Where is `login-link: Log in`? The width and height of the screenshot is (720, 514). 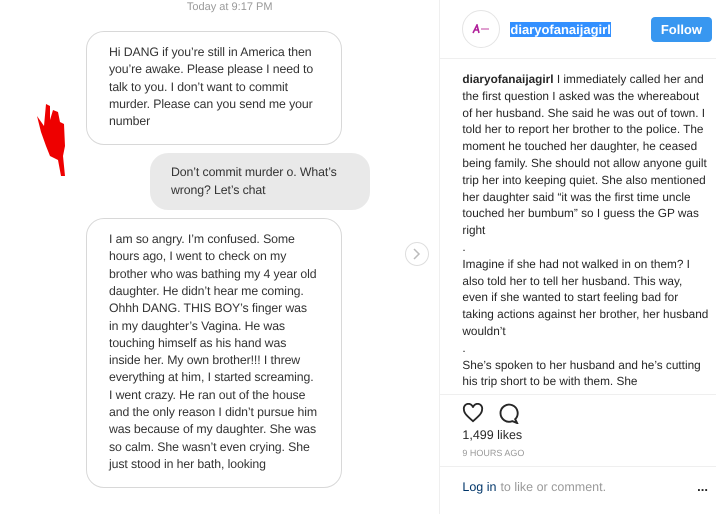
login-link: Log in is located at coordinates (479, 487).